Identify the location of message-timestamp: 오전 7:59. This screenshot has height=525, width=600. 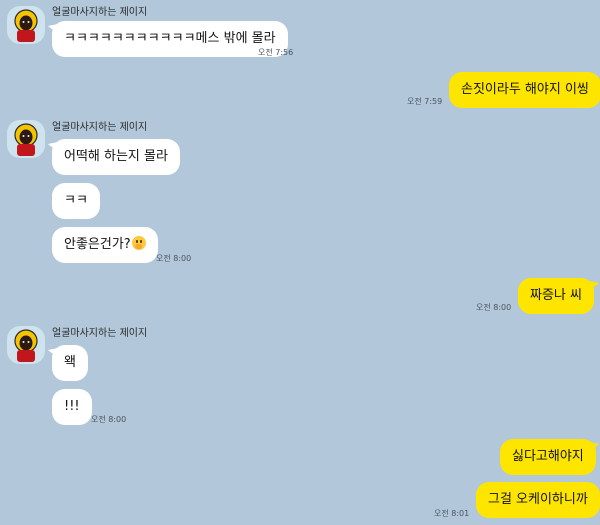
(425, 101).